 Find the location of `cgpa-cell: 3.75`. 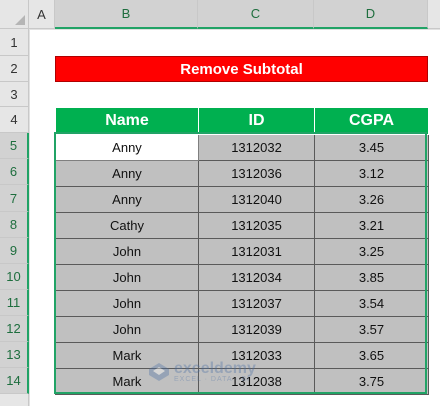

cgpa-cell: 3.75 is located at coordinates (371, 381).